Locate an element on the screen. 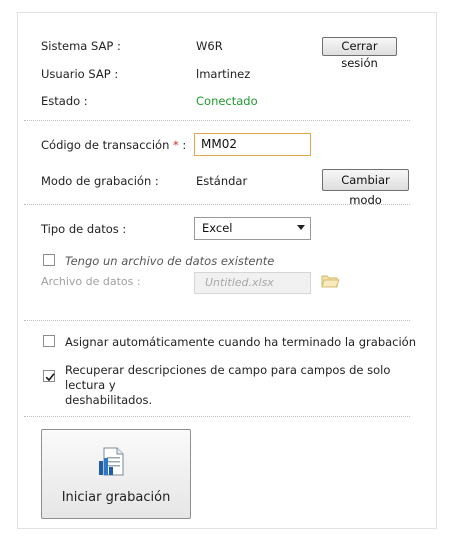 The image size is (453, 536). data-type-select: Excel is located at coordinates (252, 228).